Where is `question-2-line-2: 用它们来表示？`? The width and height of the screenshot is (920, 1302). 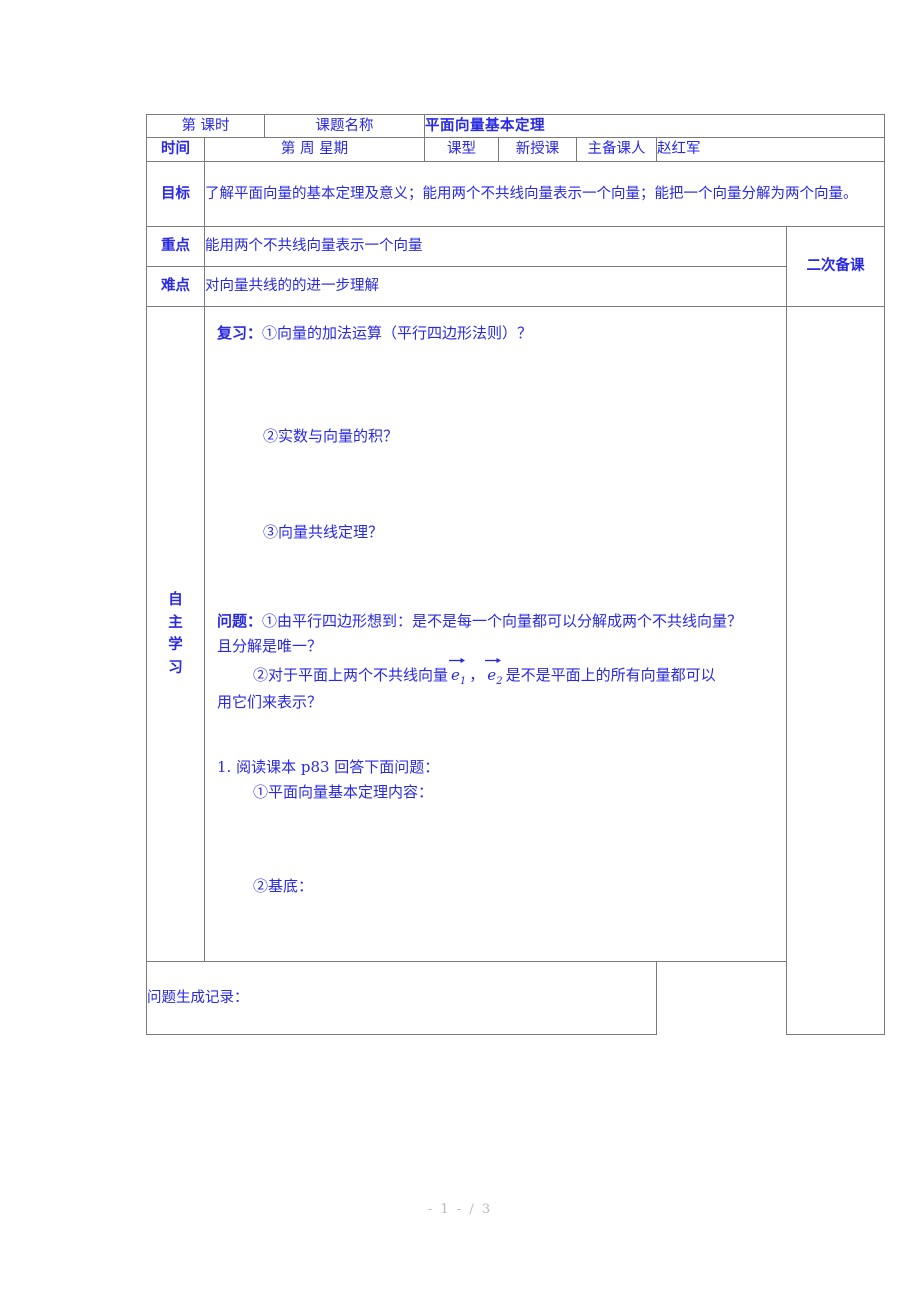 question-2-line-2: 用它们来表示？ is located at coordinates (270, 702).